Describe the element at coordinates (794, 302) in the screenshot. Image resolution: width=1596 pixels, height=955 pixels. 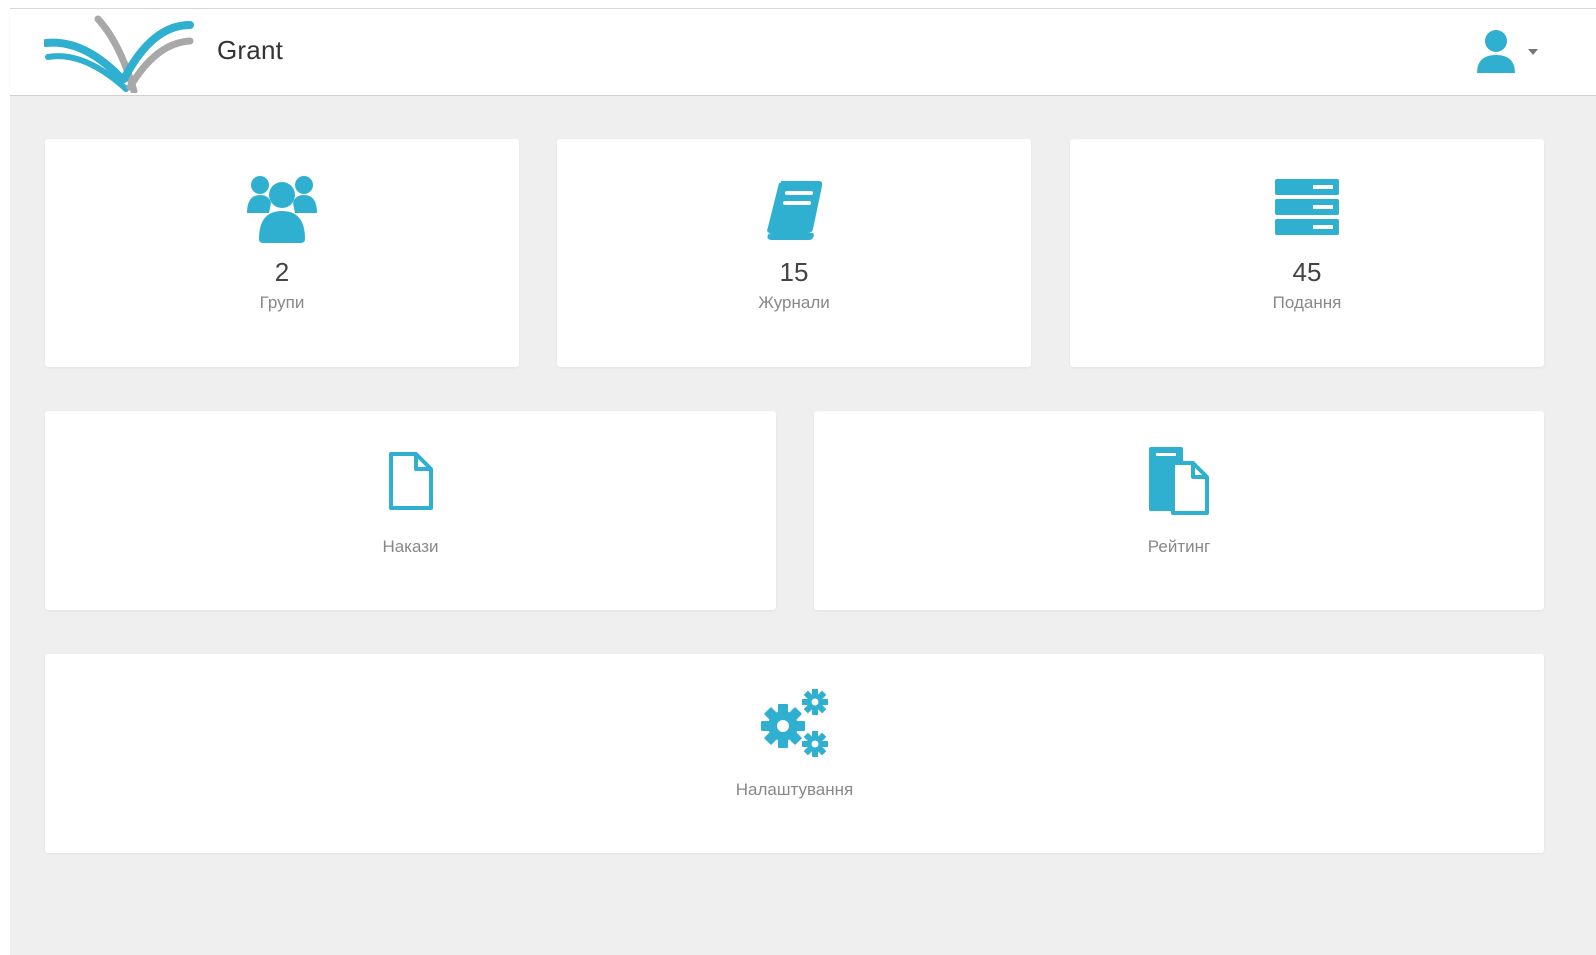
I see `journals-label: Журнали` at that location.